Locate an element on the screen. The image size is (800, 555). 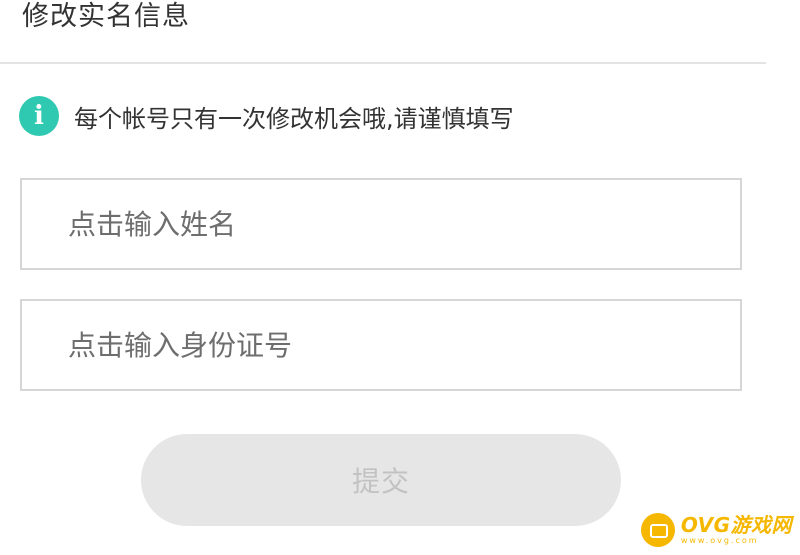
notice-banner: i 每个帐号只有一次修改机会哦,请谨慎填写 is located at coordinates (266, 116).